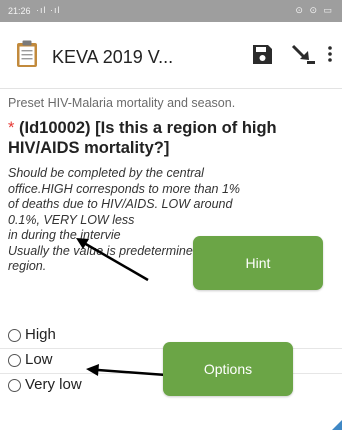 This screenshot has width=342, height=430. What do you see at coordinates (337, 425) in the screenshot?
I see `scroll-corner-icon` at bounding box center [337, 425].